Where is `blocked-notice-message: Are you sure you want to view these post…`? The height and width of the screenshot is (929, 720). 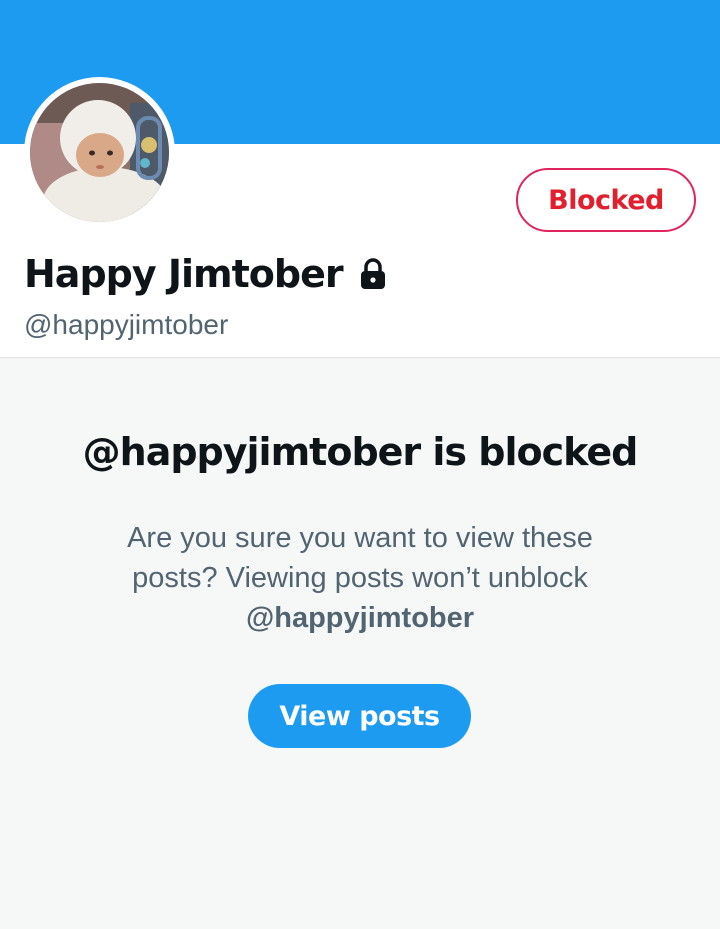
blocked-notice-message: Are you sure you want to view these post… is located at coordinates (360, 578).